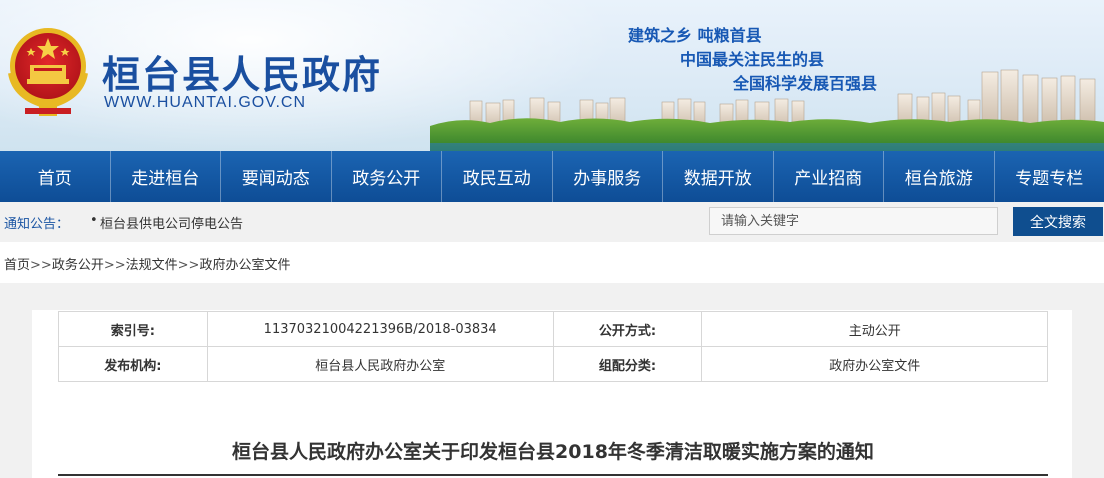 The width and height of the screenshot is (1104, 478). I want to click on document-title: 桓台县人民政府办公室关于印发桓台县2018年冬季清洁取暖实施方案的通知, so click(553, 452).